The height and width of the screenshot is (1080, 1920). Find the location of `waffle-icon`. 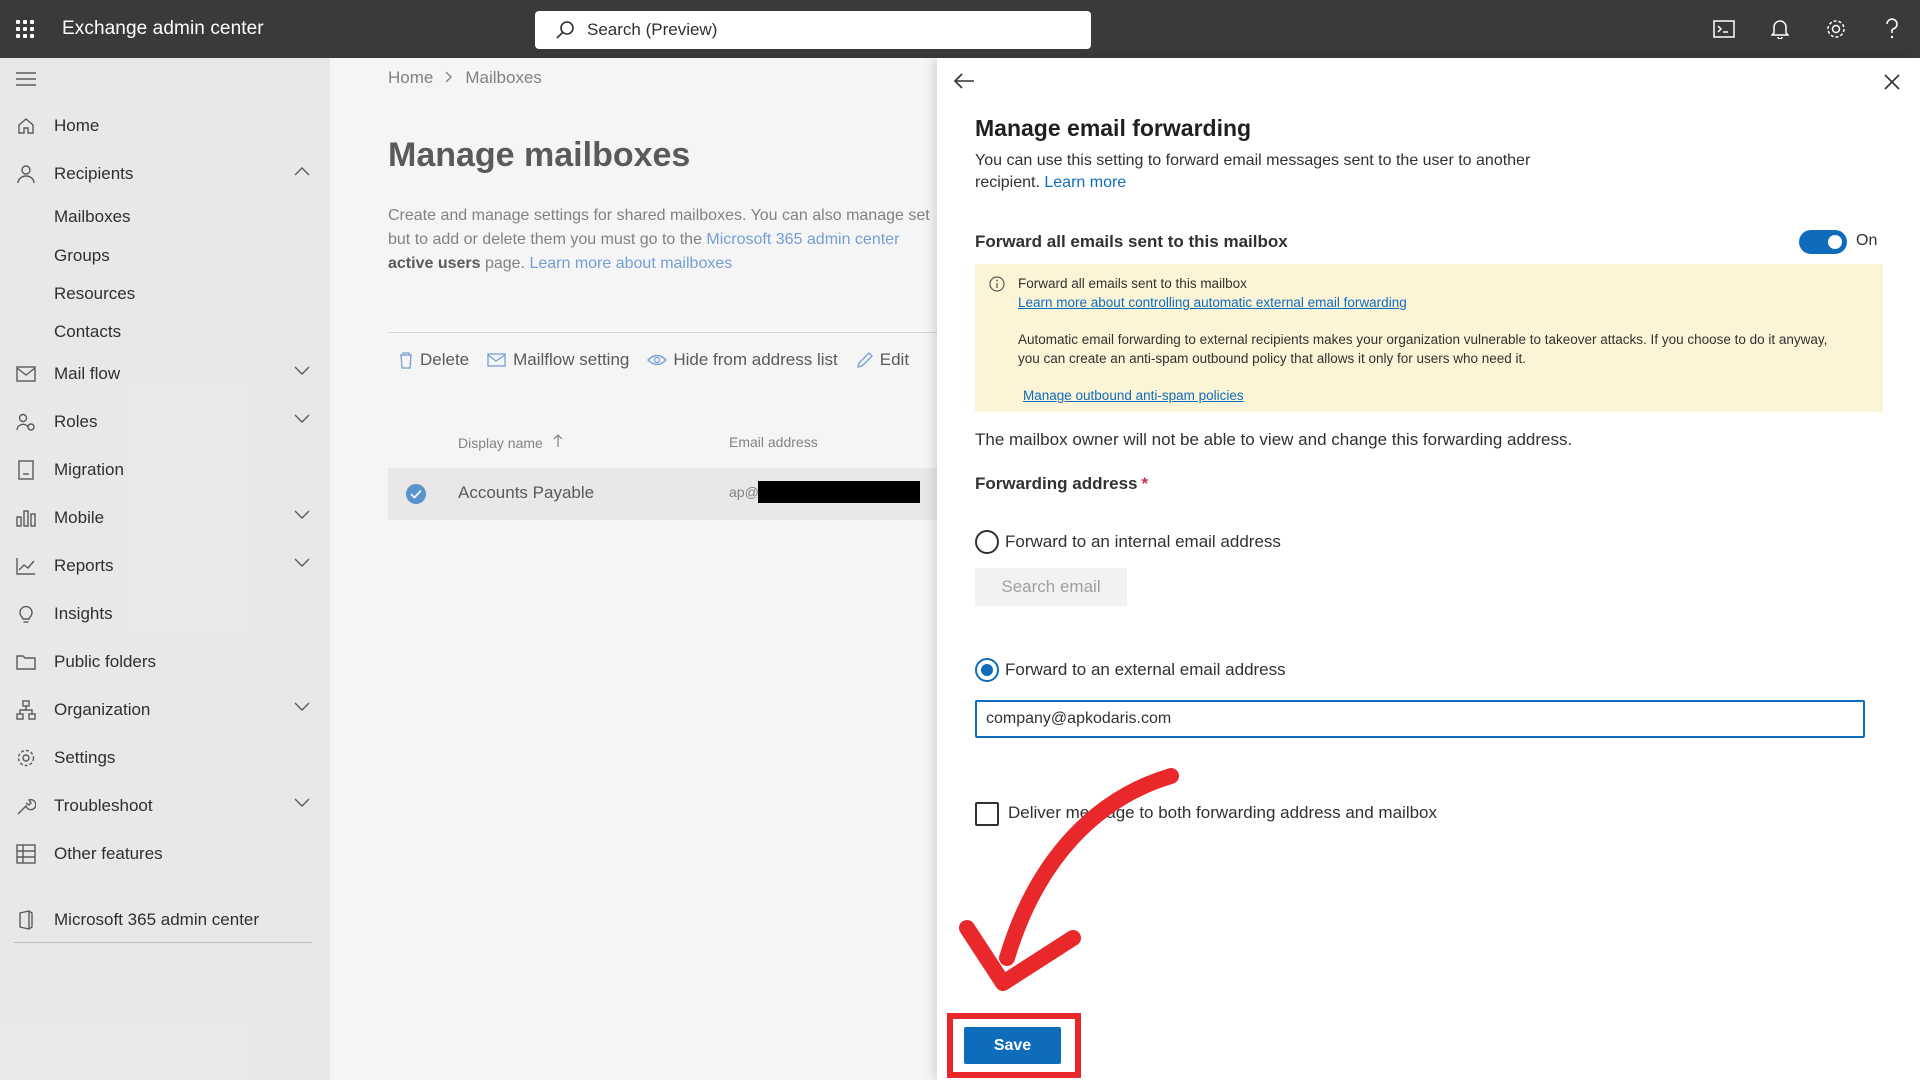

waffle-icon is located at coordinates (25, 29).